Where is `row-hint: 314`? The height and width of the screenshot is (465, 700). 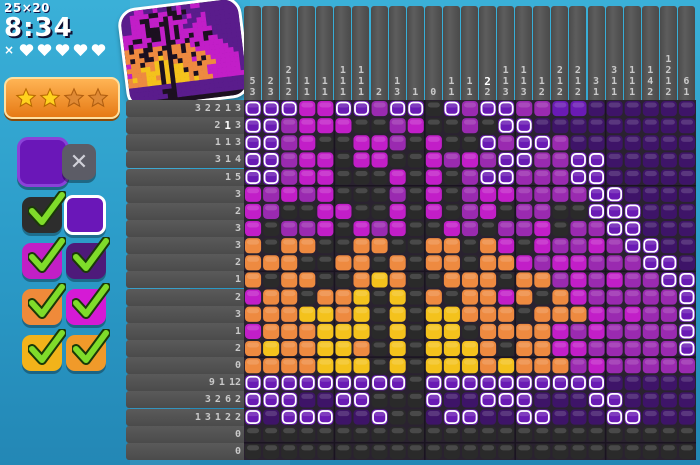 row-hint: 314 is located at coordinates (185, 160).